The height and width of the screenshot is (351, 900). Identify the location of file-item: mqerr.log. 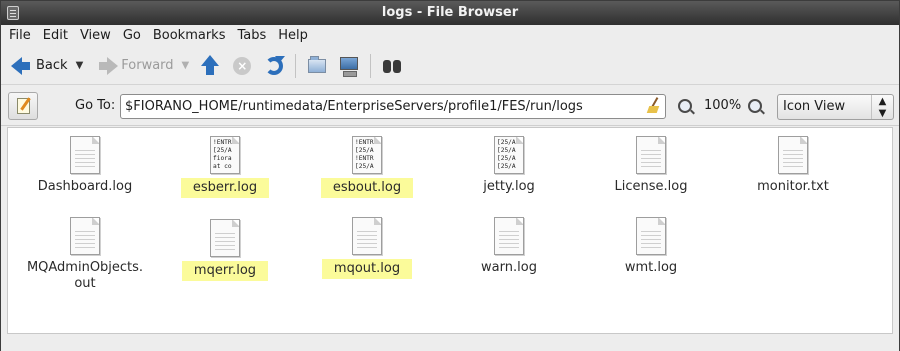
(225, 250).